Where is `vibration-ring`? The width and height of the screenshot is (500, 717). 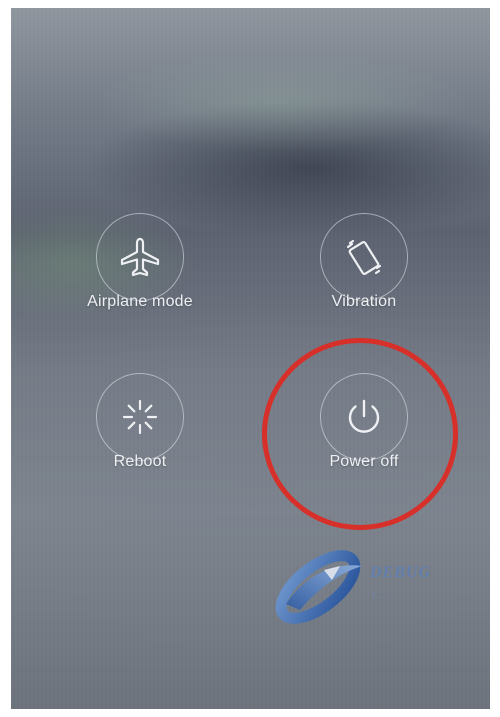
vibration-ring is located at coordinates (364, 257).